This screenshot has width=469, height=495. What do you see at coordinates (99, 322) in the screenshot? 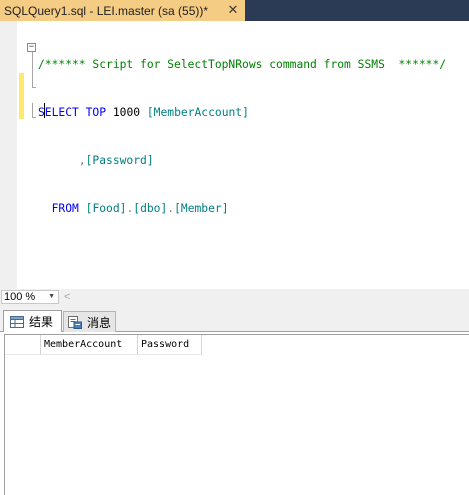
I see `tab-messages-label: 消息` at bounding box center [99, 322].